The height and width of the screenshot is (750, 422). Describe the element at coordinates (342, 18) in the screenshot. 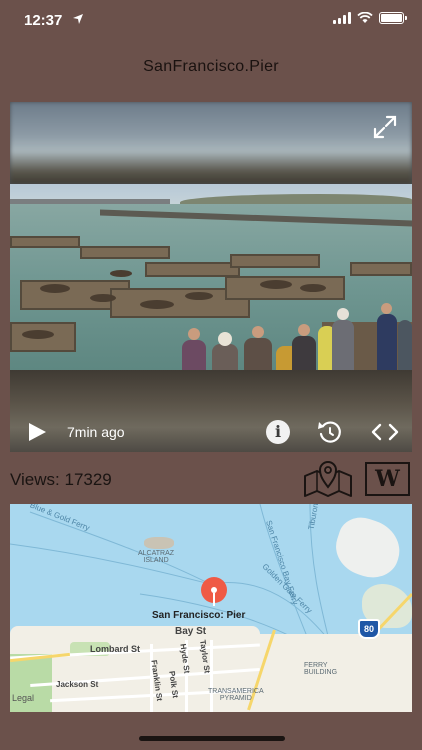

I see `cellular-signal-icon` at that location.